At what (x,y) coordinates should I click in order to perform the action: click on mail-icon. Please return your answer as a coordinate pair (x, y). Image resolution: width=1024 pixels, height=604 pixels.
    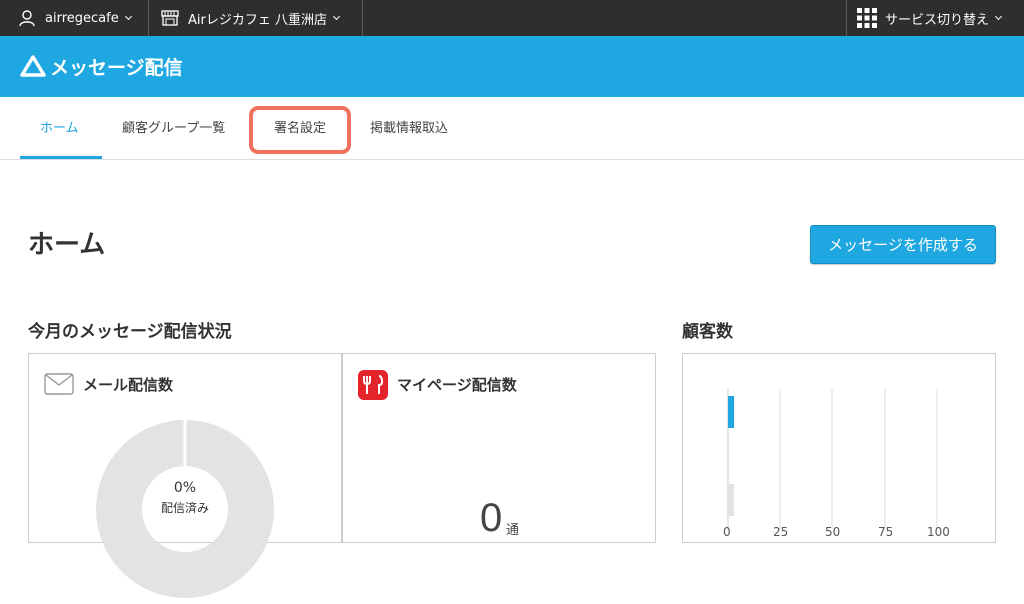
    Looking at the image, I should click on (59, 384).